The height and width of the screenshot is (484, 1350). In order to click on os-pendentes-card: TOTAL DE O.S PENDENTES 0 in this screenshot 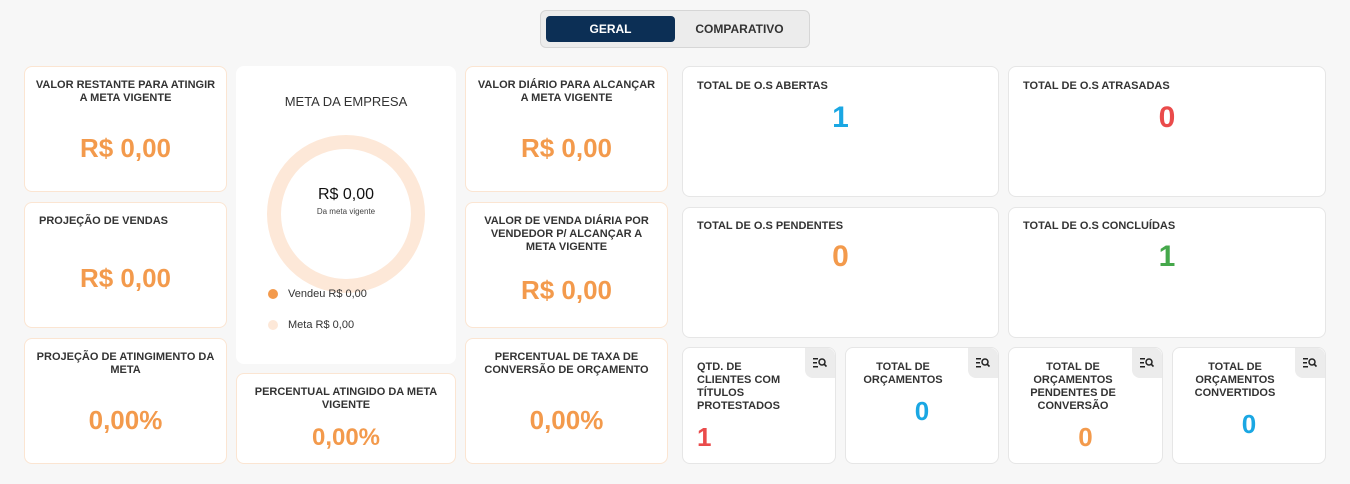, I will do `click(840, 272)`.